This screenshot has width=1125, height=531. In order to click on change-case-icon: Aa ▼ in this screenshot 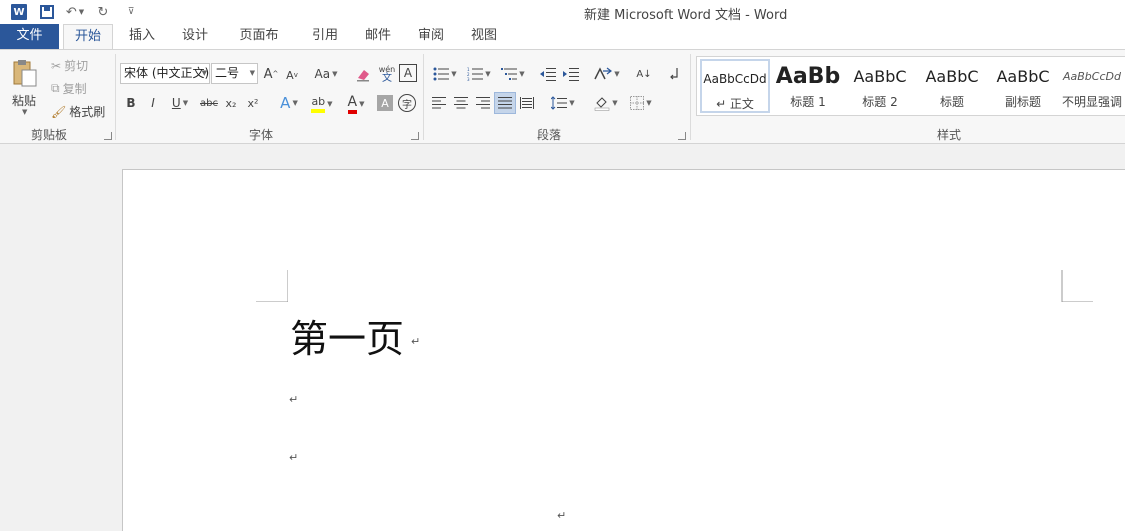, I will do `click(326, 74)`.